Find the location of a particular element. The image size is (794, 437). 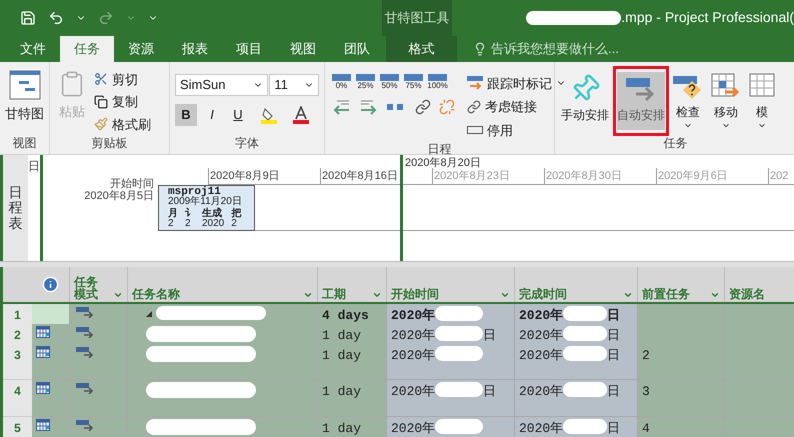

outdent-icon is located at coordinates (341, 106).